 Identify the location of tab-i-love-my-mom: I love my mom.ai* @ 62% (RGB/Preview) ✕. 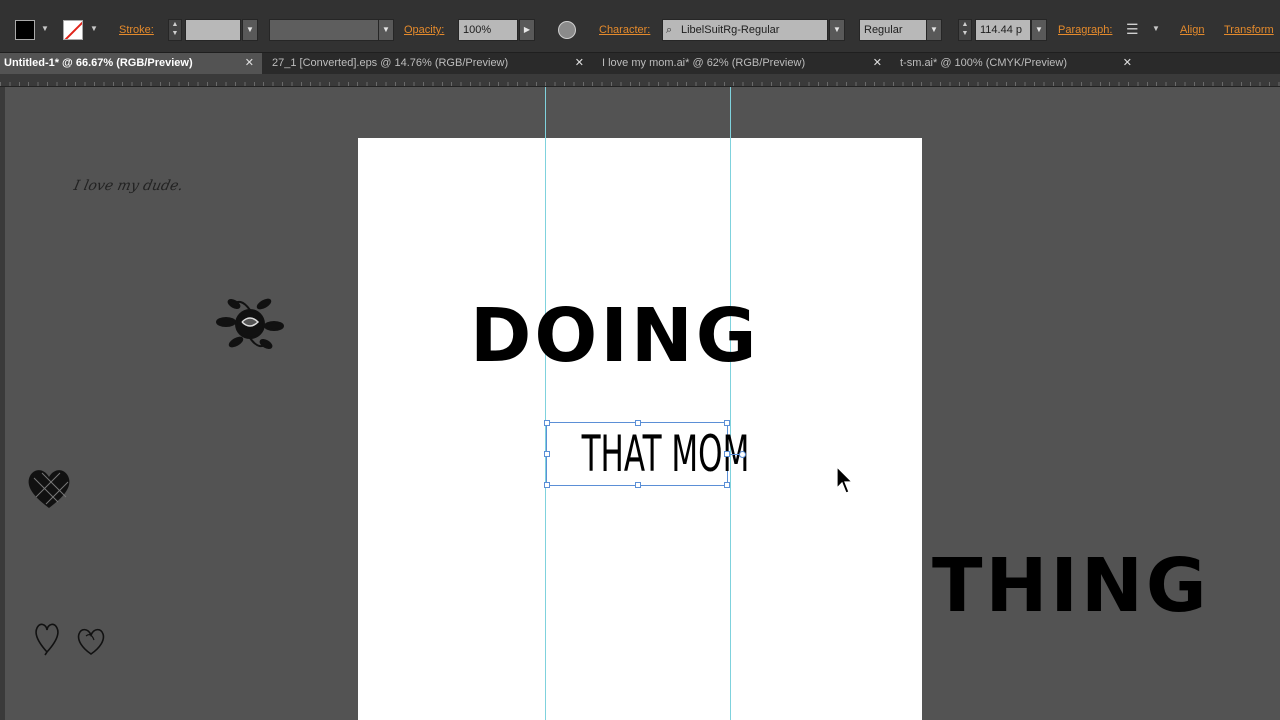
(744, 63).